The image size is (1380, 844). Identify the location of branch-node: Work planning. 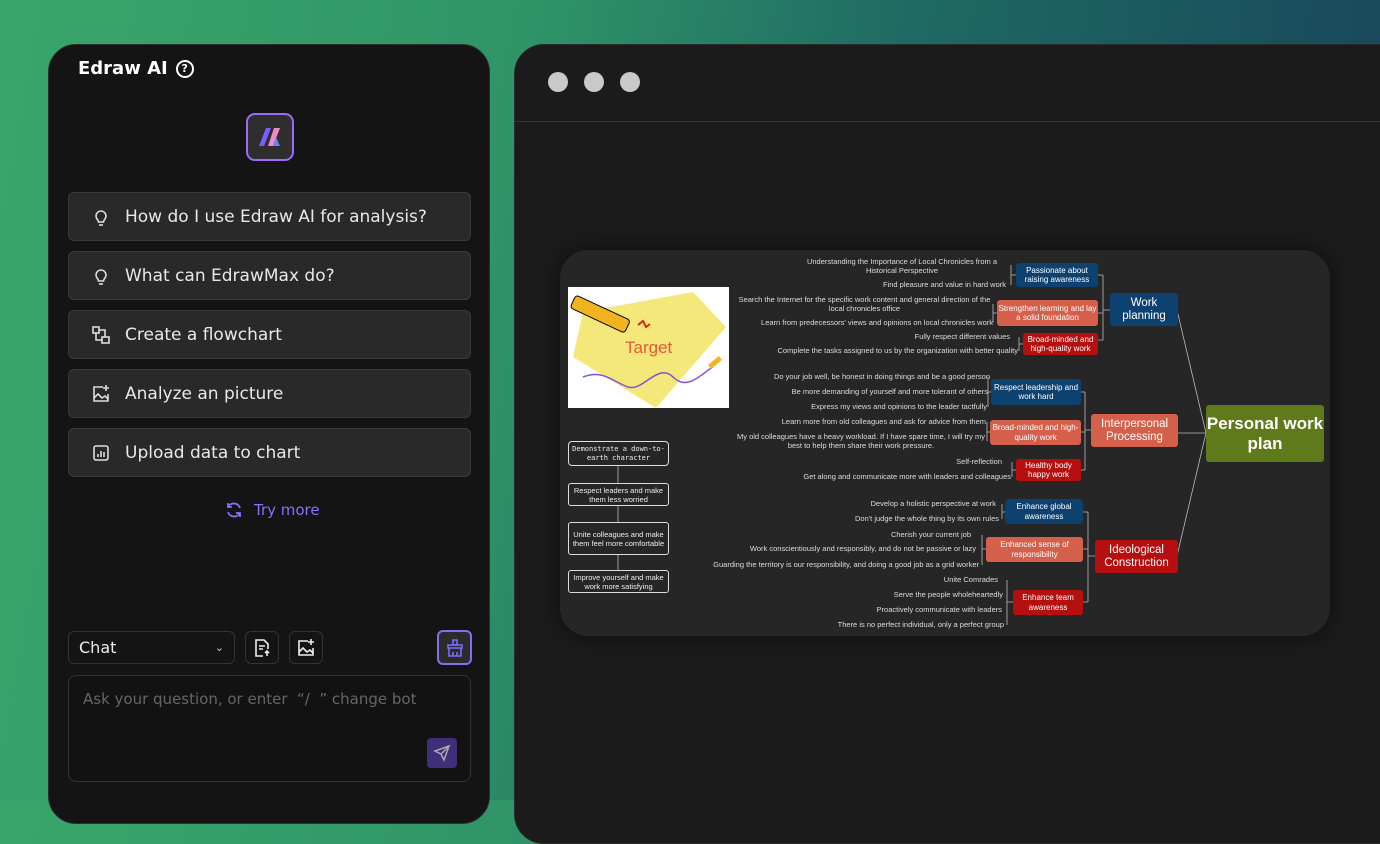
(1144, 309).